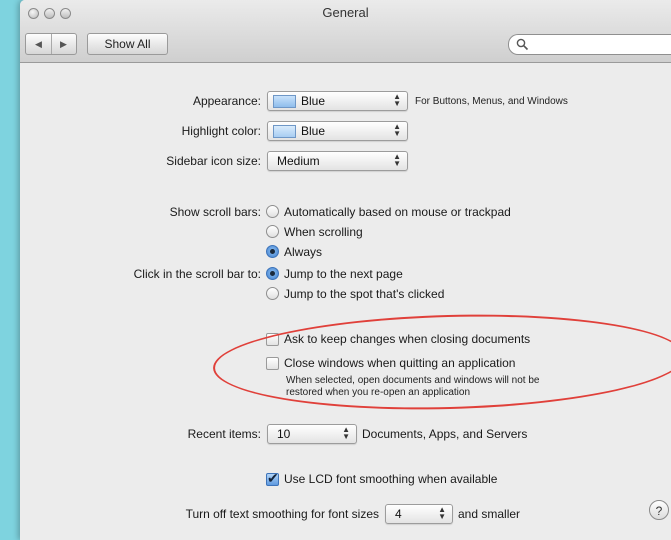 The width and height of the screenshot is (671, 540). What do you see at coordinates (298, 161) in the screenshot?
I see `sidebar-icon-size-value: Medium` at bounding box center [298, 161].